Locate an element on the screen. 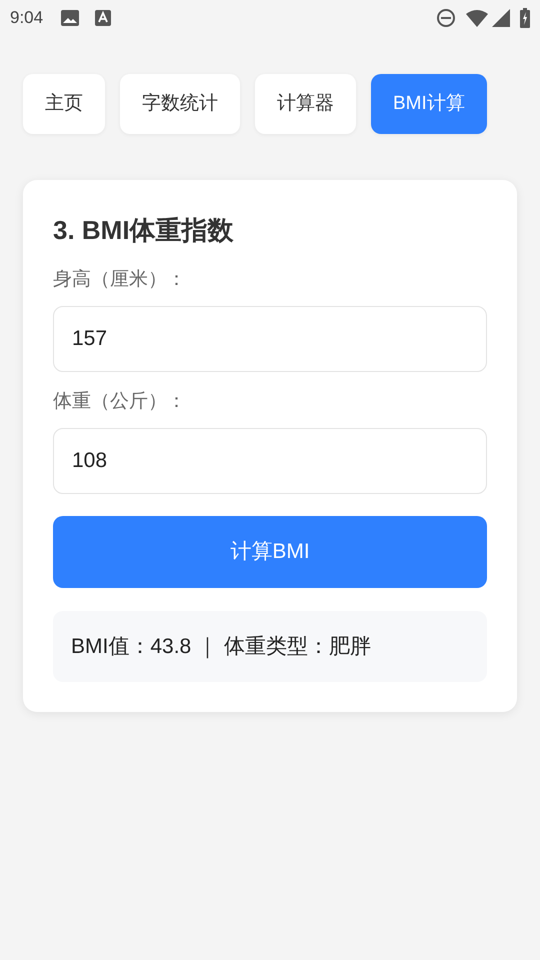  battery-icon is located at coordinates (525, 18).